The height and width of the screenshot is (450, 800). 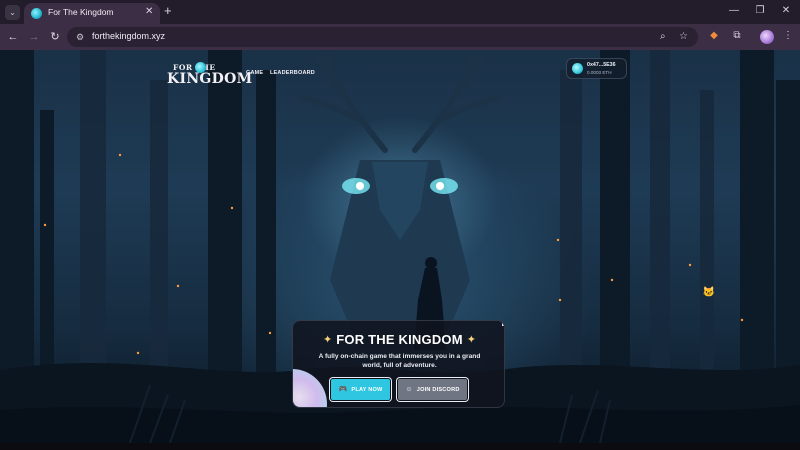 I want to click on join-discord-button: ☺ JOIN DISCORD, so click(x=432, y=389).